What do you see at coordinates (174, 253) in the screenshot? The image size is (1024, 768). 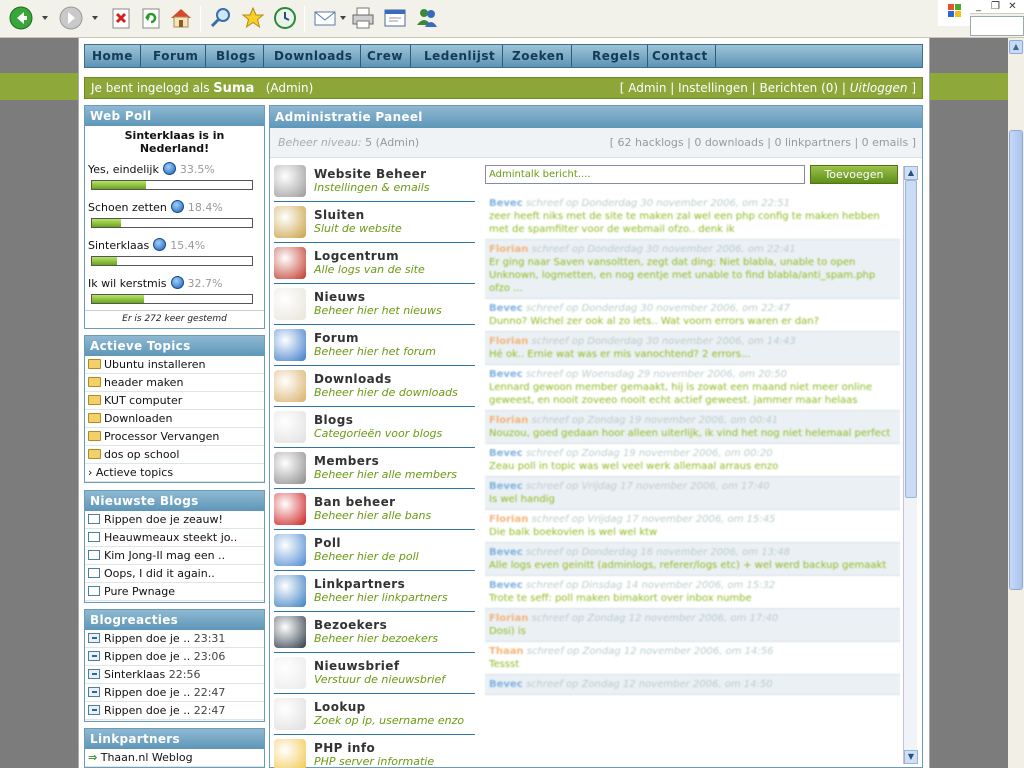 I see `poll-option: Sinterklaas 15.4%` at bounding box center [174, 253].